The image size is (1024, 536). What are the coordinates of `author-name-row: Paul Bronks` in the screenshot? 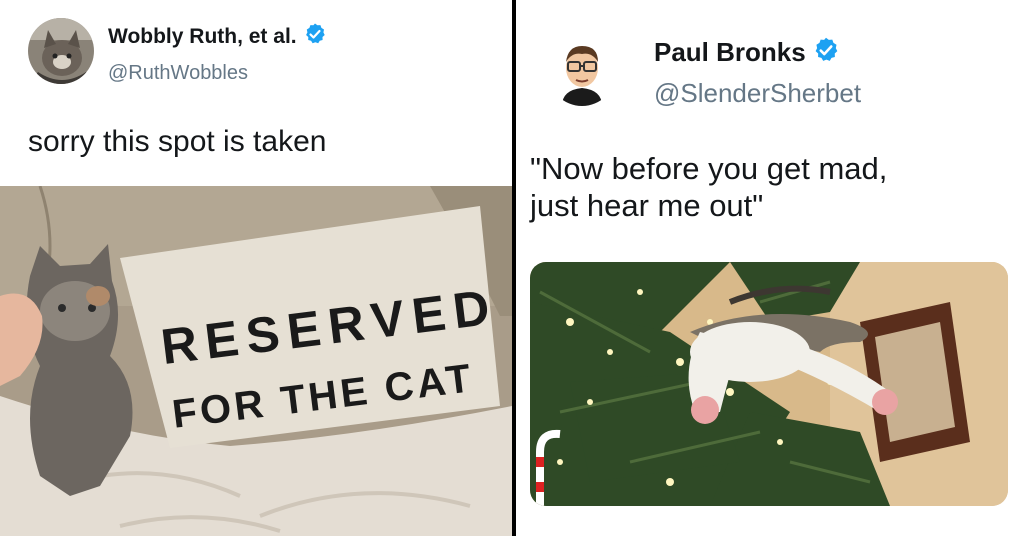 It's located at (747, 52).